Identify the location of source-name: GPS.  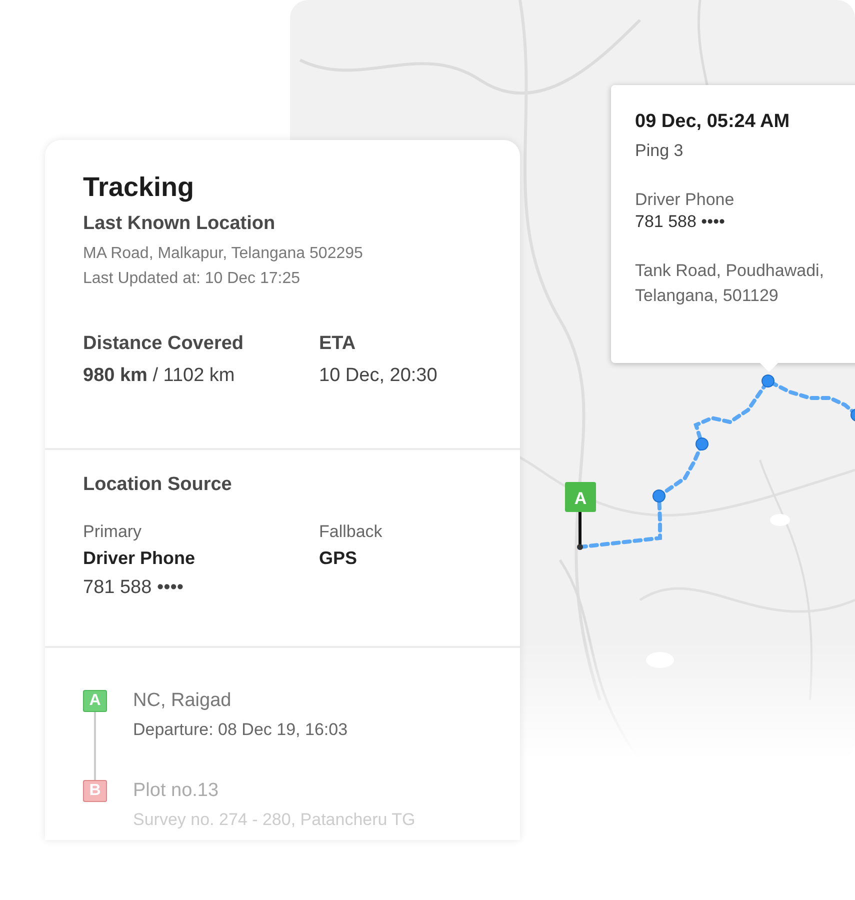
(338, 558).